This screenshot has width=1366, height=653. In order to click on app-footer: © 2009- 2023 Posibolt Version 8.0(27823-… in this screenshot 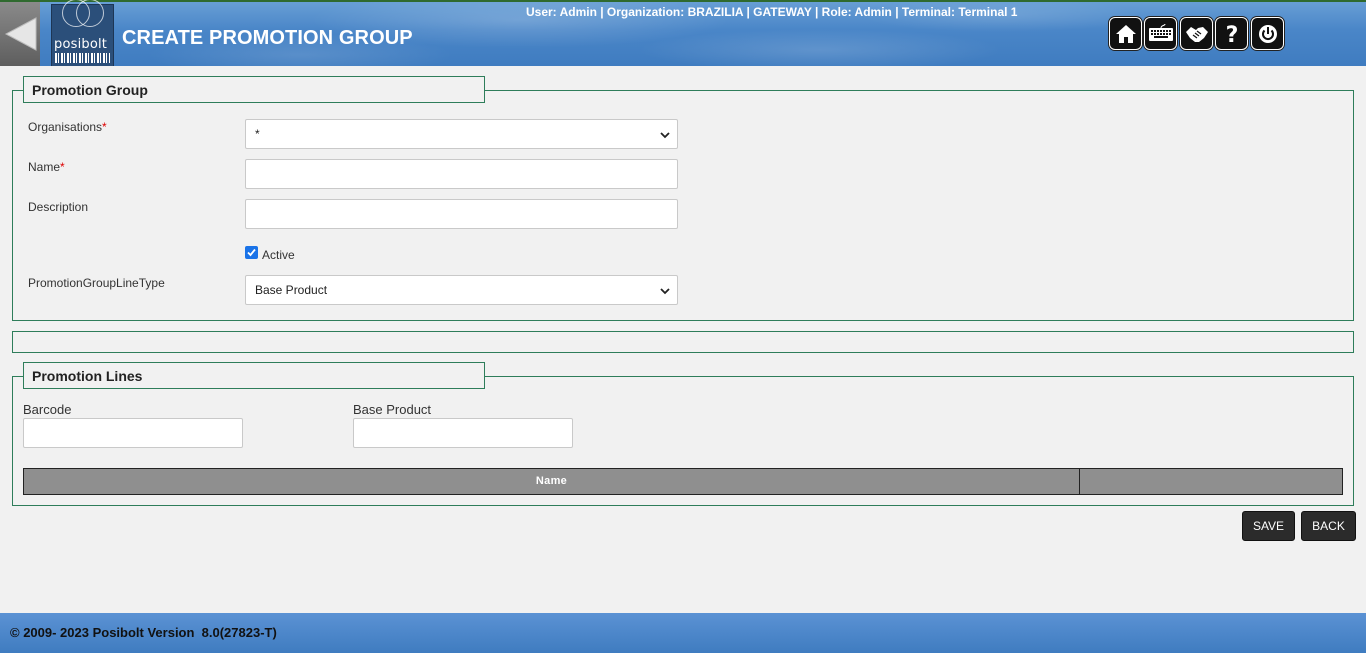, I will do `click(683, 633)`.